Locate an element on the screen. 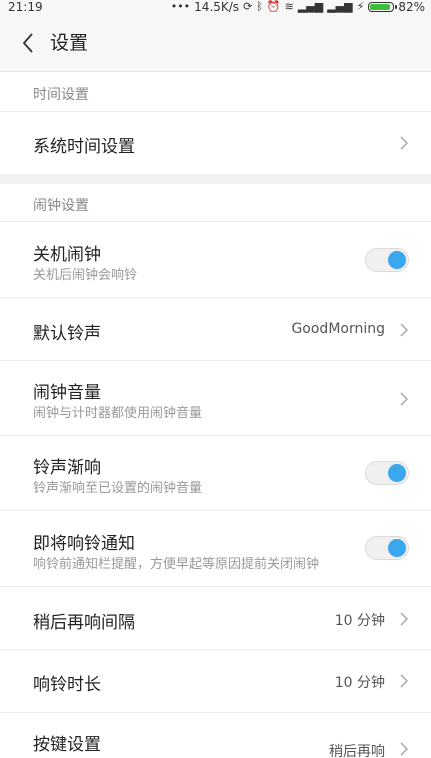 The image size is (431, 758). sync-icon: ⟳ is located at coordinates (248, 6).